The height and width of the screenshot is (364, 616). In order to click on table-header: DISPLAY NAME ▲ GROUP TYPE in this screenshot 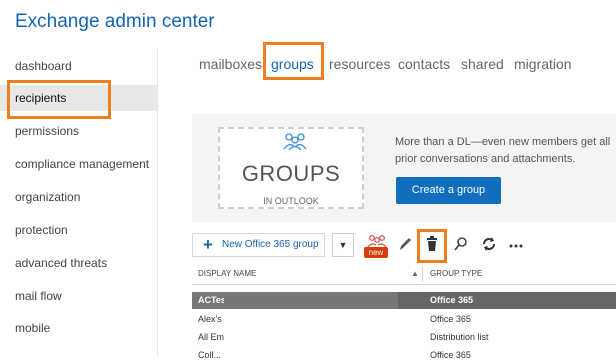, I will do `click(404, 274)`.